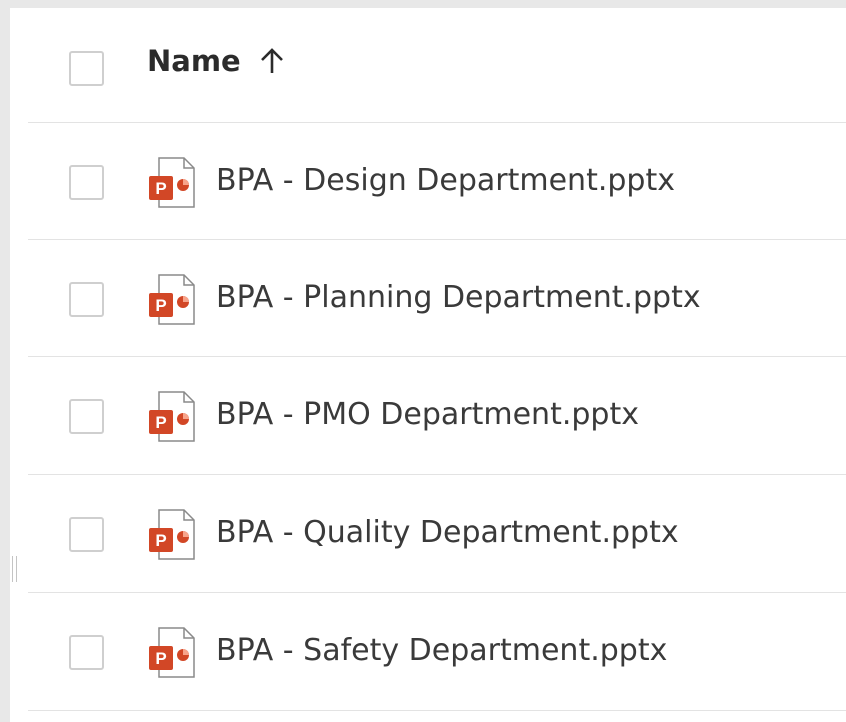 This screenshot has width=846, height=722. Describe the element at coordinates (194, 61) in the screenshot. I see `name-column-label: Name` at that location.